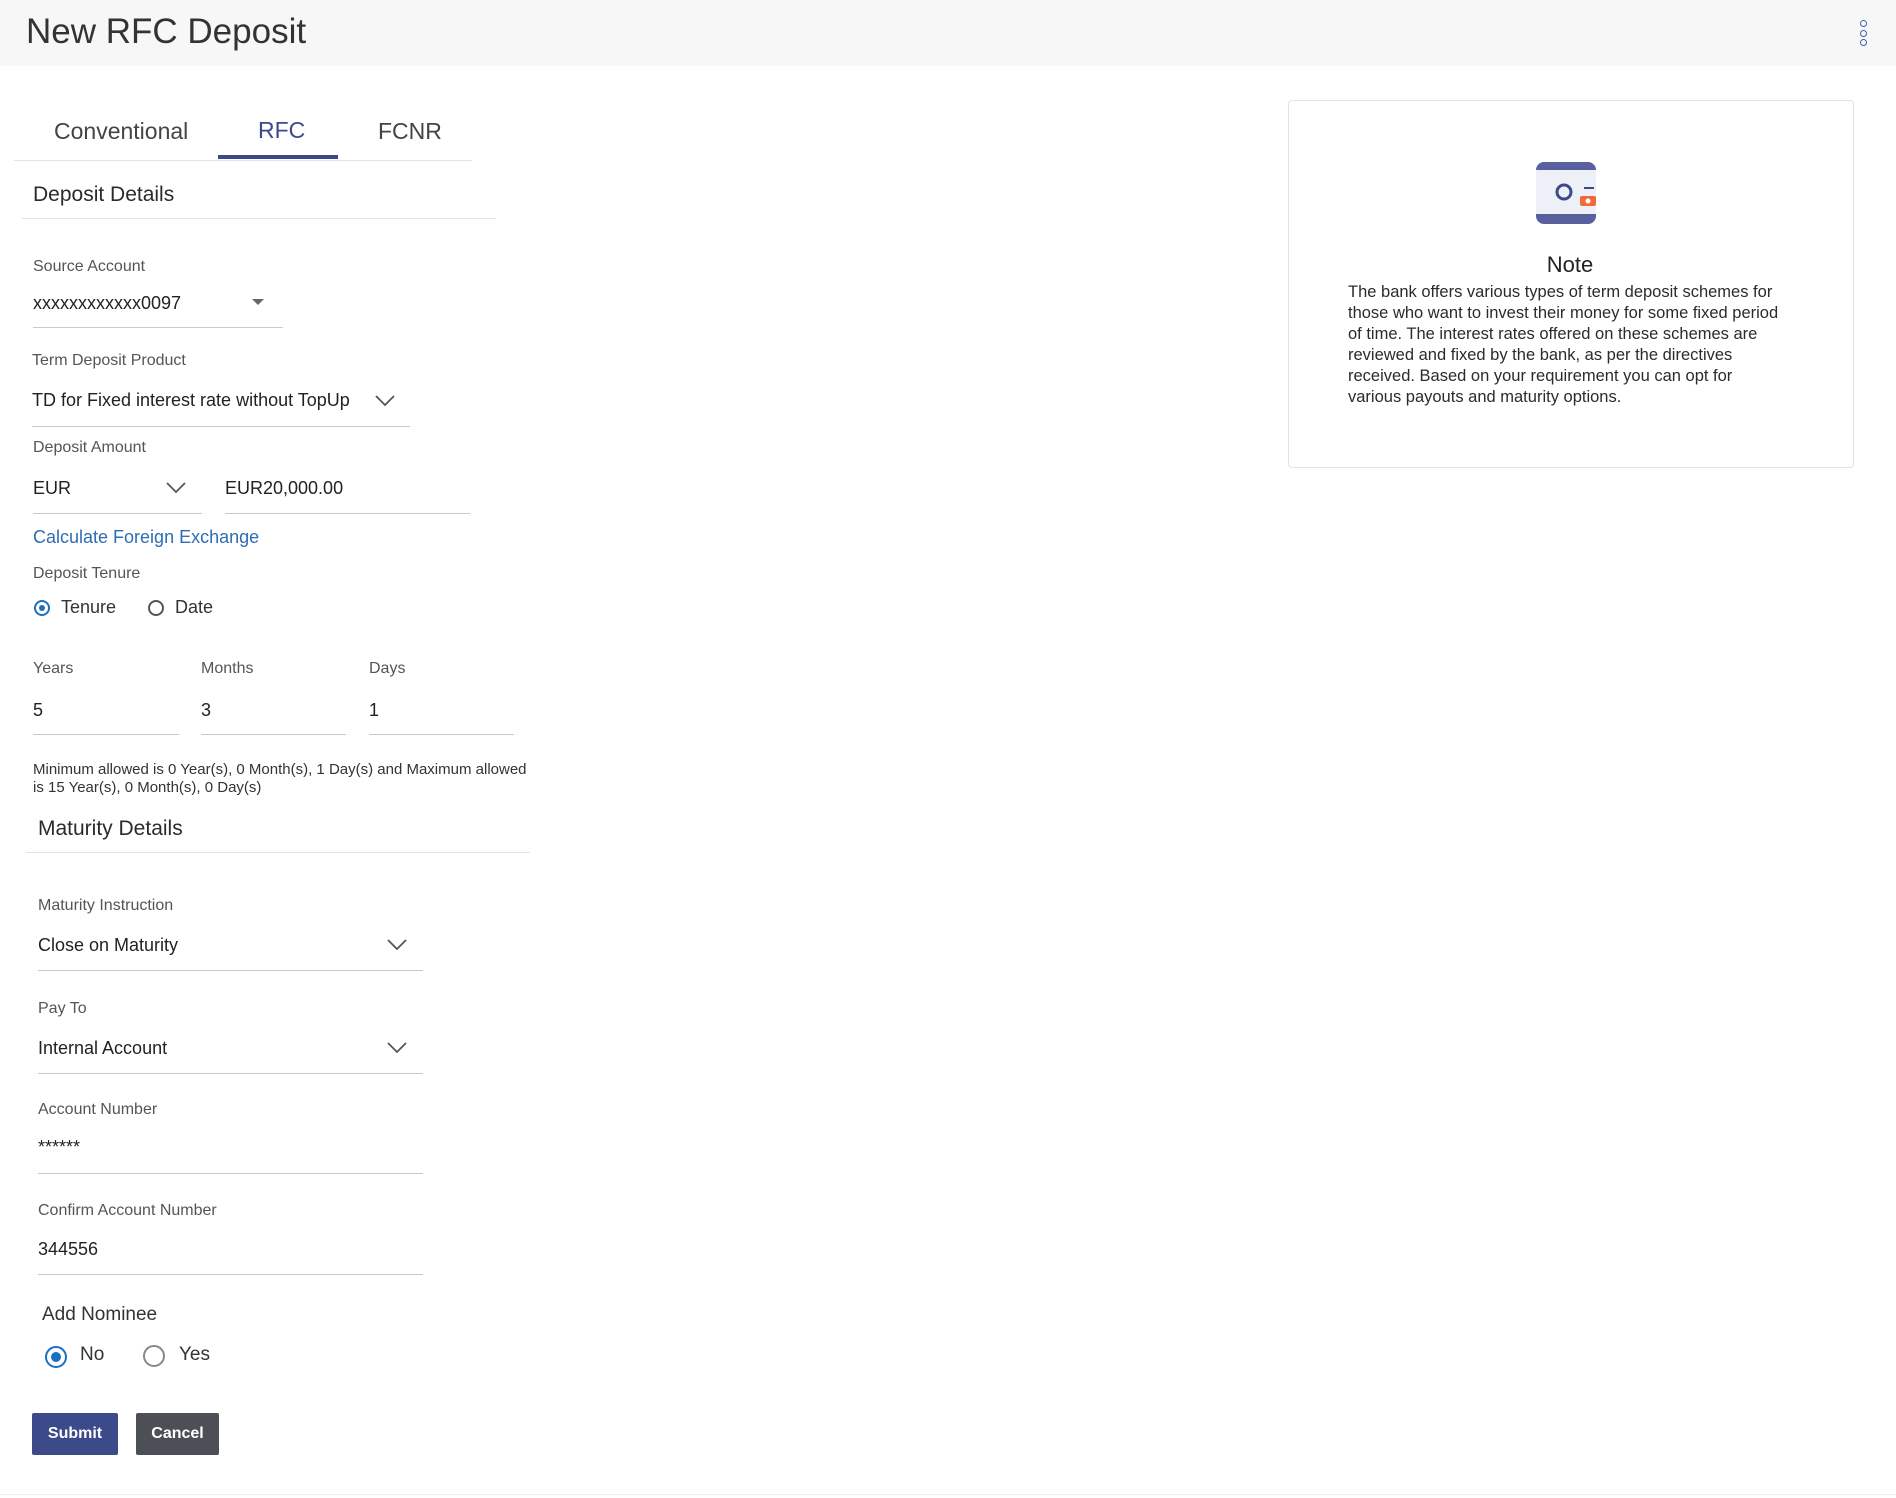 This screenshot has width=1896, height=1498. I want to click on months-label: Months, so click(227, 668).